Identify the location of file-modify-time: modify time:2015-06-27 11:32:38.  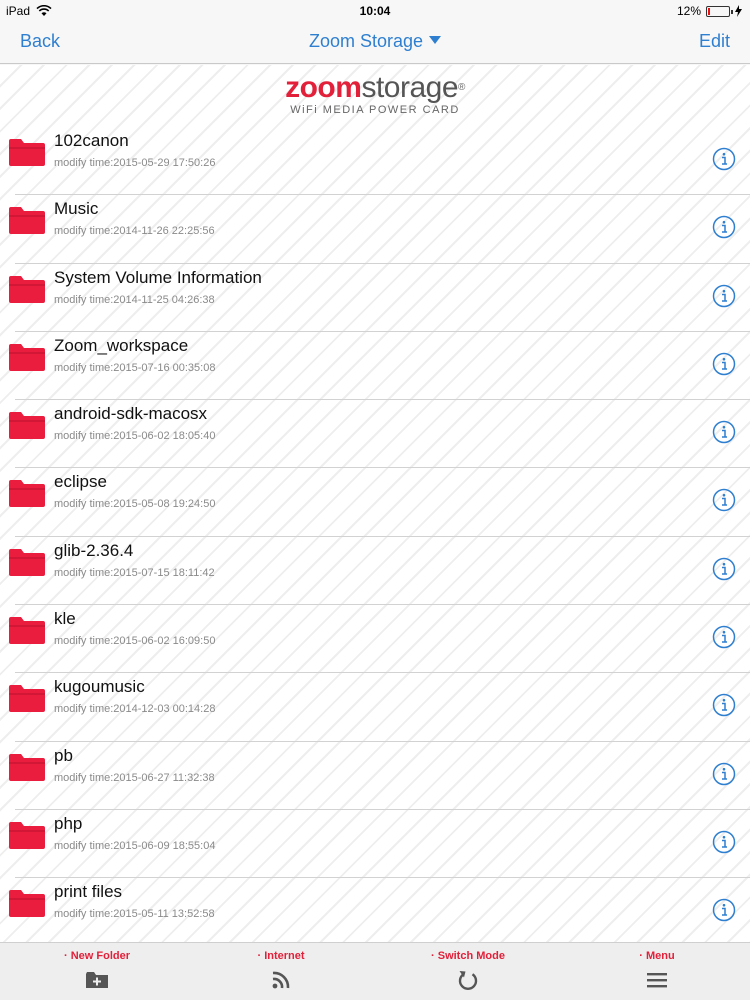
(134, 777).